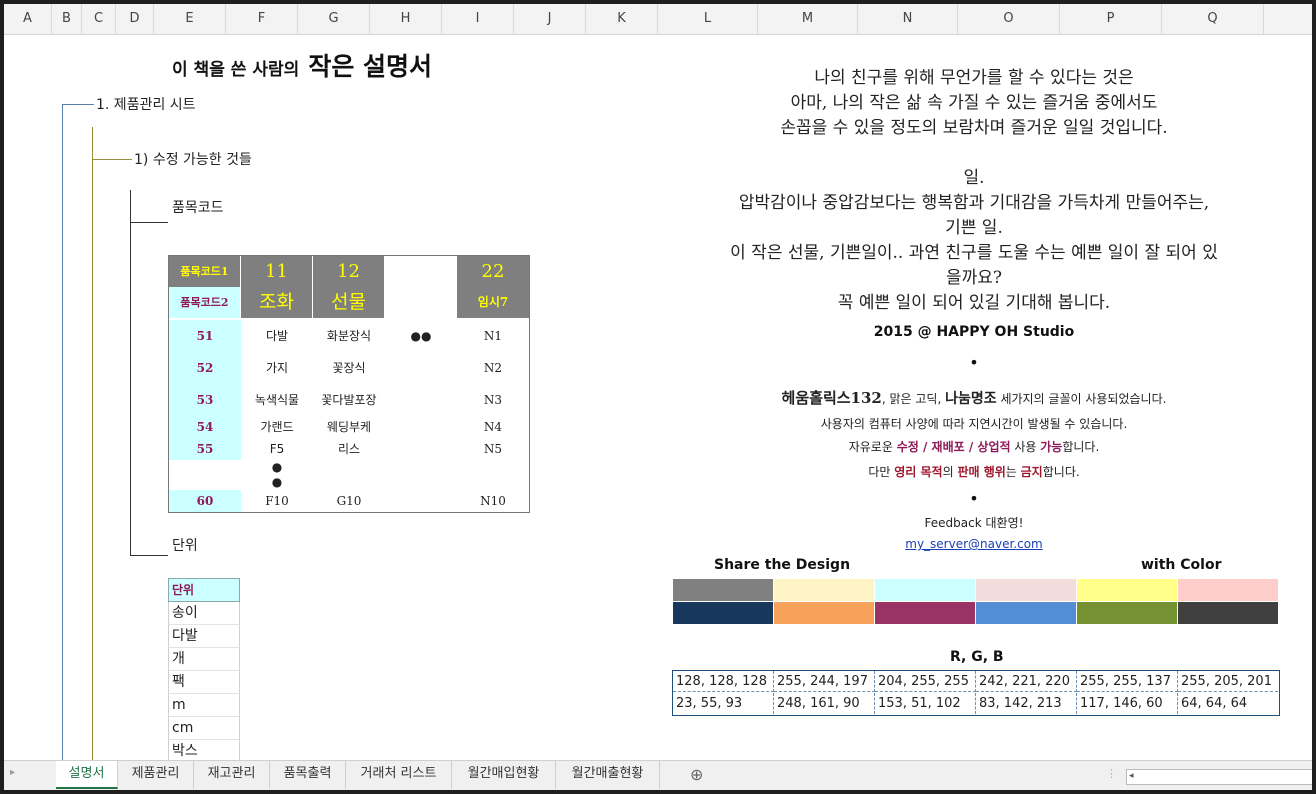 The width and height of the screenshot is (1316, 794). What do you see at coordinates (1127, 703) in the screenshot?
I see `rgb-cell-row2: 117, 146, 60` at bounding box center [1127, 703].